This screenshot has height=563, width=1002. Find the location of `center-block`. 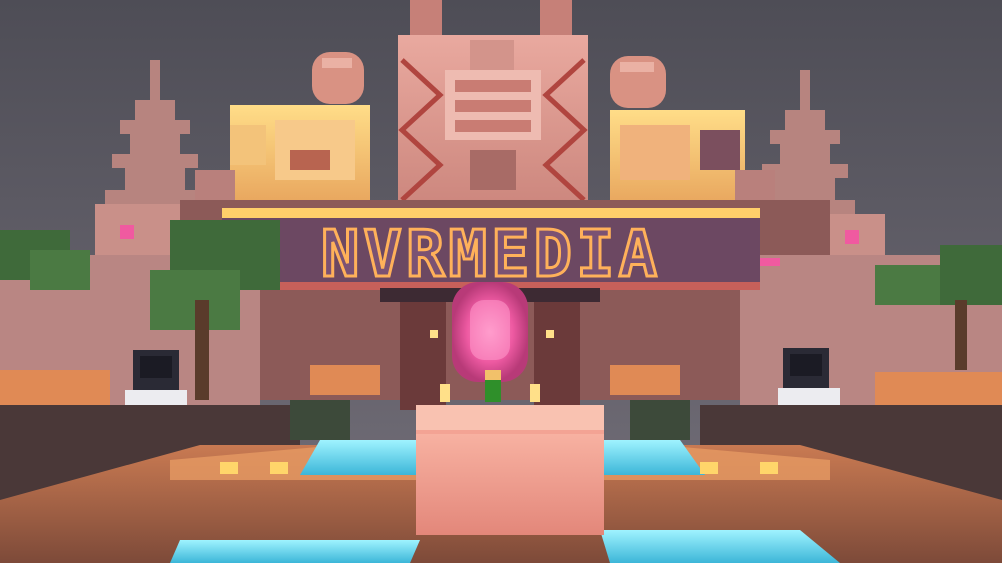

center-block is located at coordinates (510, 470).